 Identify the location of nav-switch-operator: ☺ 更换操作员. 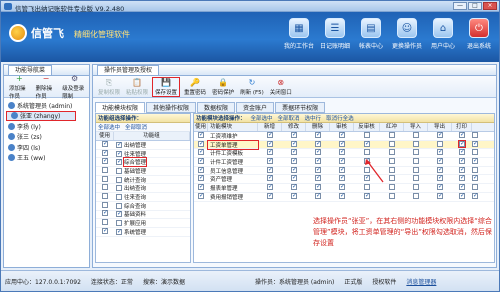
(407, 34).